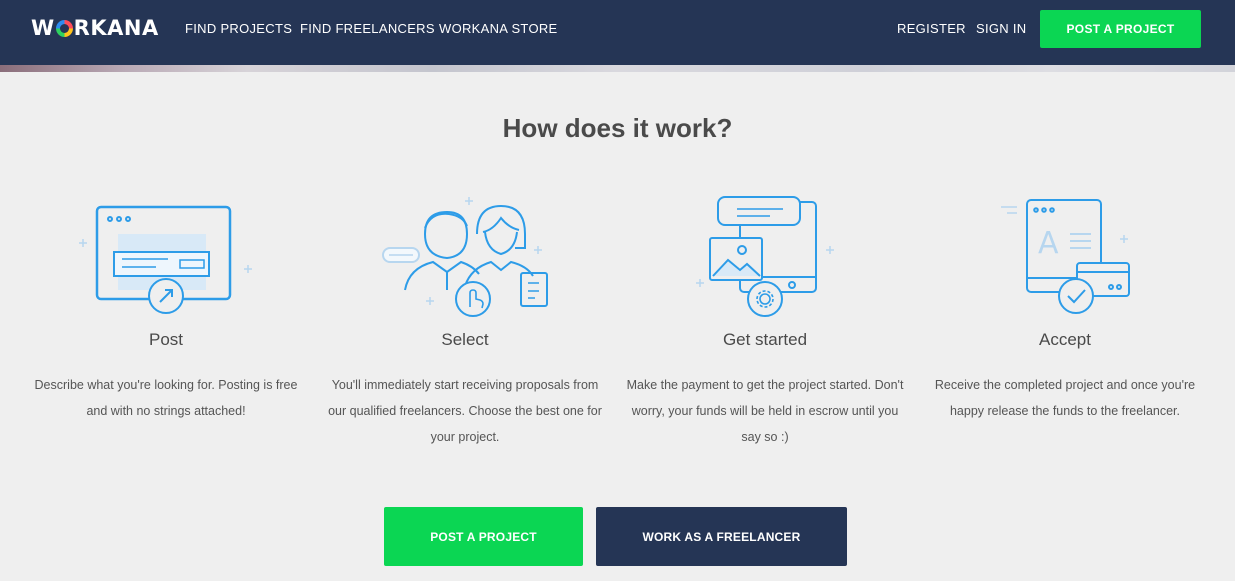  I want to click on step-select-title: Select, so click(465, 339).